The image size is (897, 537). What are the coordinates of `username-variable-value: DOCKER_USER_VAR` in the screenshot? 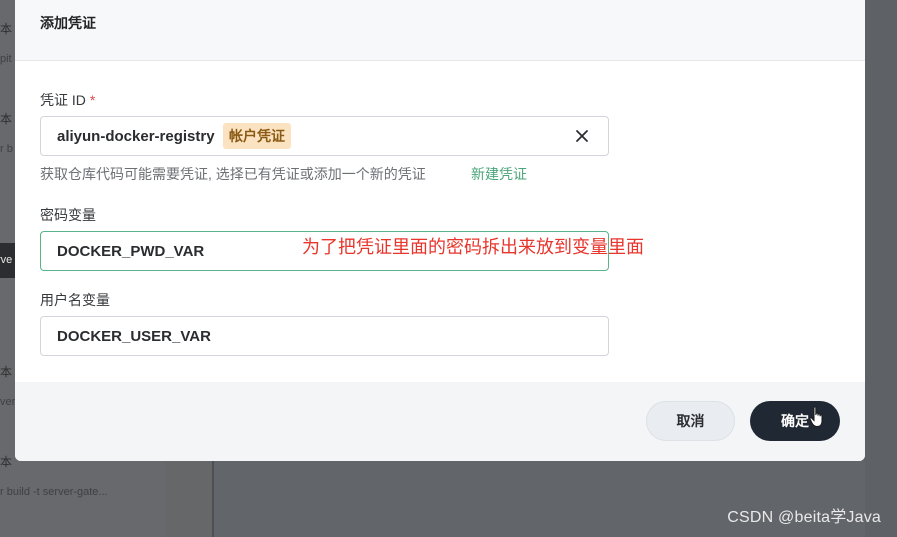 It's located at (134, 336).